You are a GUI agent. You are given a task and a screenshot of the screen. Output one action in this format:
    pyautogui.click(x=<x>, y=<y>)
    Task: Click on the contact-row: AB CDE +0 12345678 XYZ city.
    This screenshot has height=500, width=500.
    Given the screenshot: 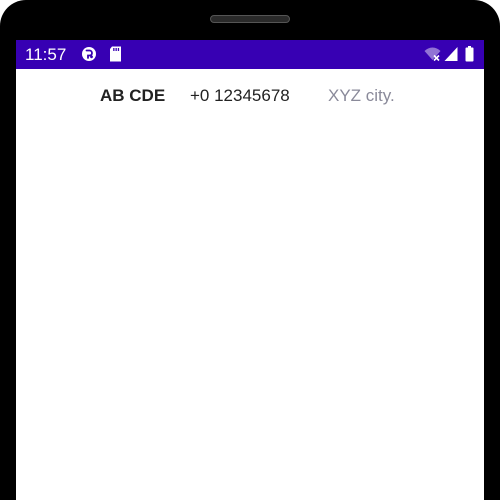 What is the action you would take?
    pyautogui.click(x=250, y=97)
    